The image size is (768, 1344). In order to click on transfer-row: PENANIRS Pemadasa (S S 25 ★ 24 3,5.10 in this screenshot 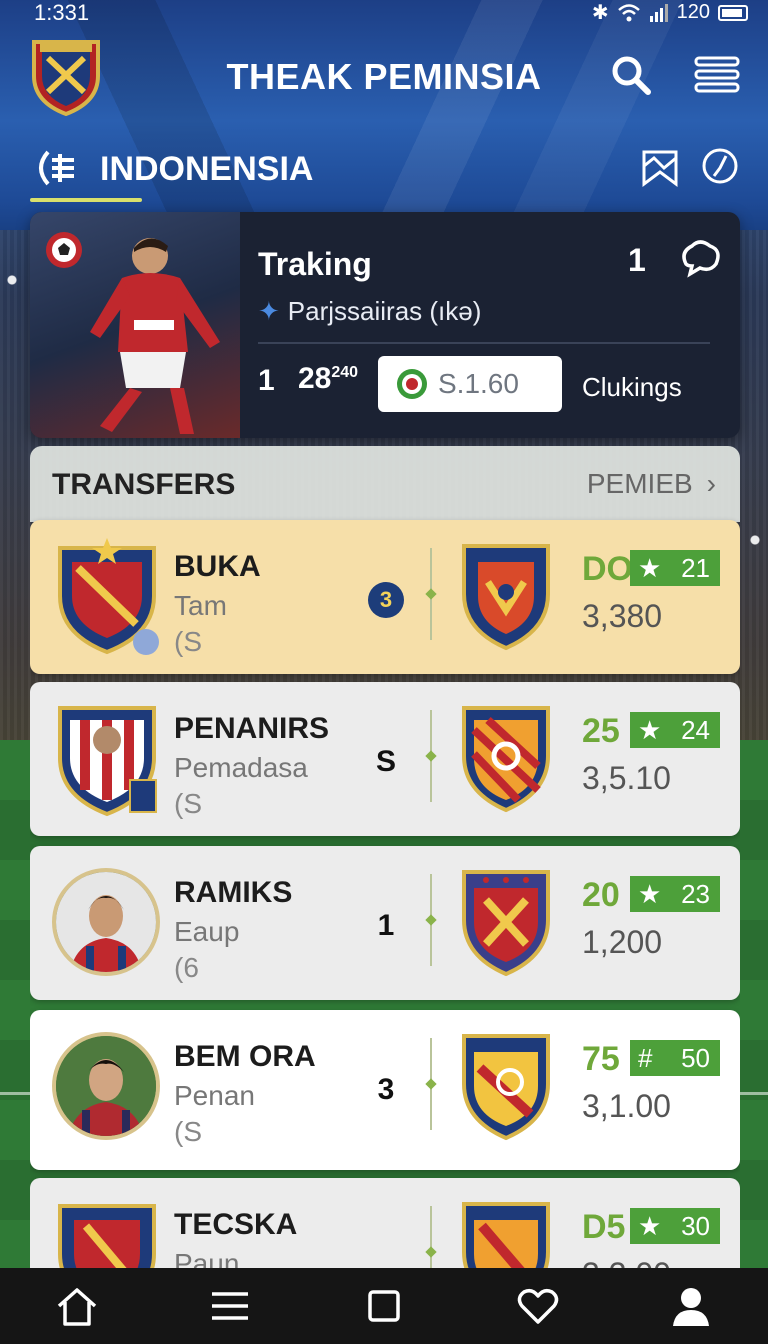, I will do `click(385, 759)`.